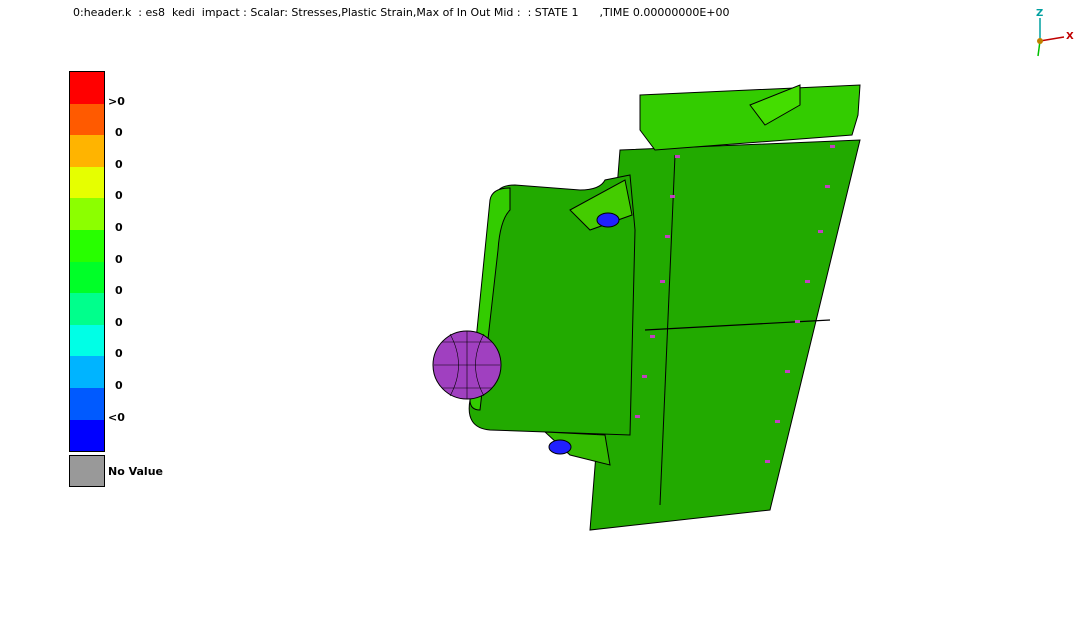 This screenshot has width=1079, height=630. Describe the element at coordinates (560, 447) in the screenshot. I see `bolt-hole-bottom` at that location.